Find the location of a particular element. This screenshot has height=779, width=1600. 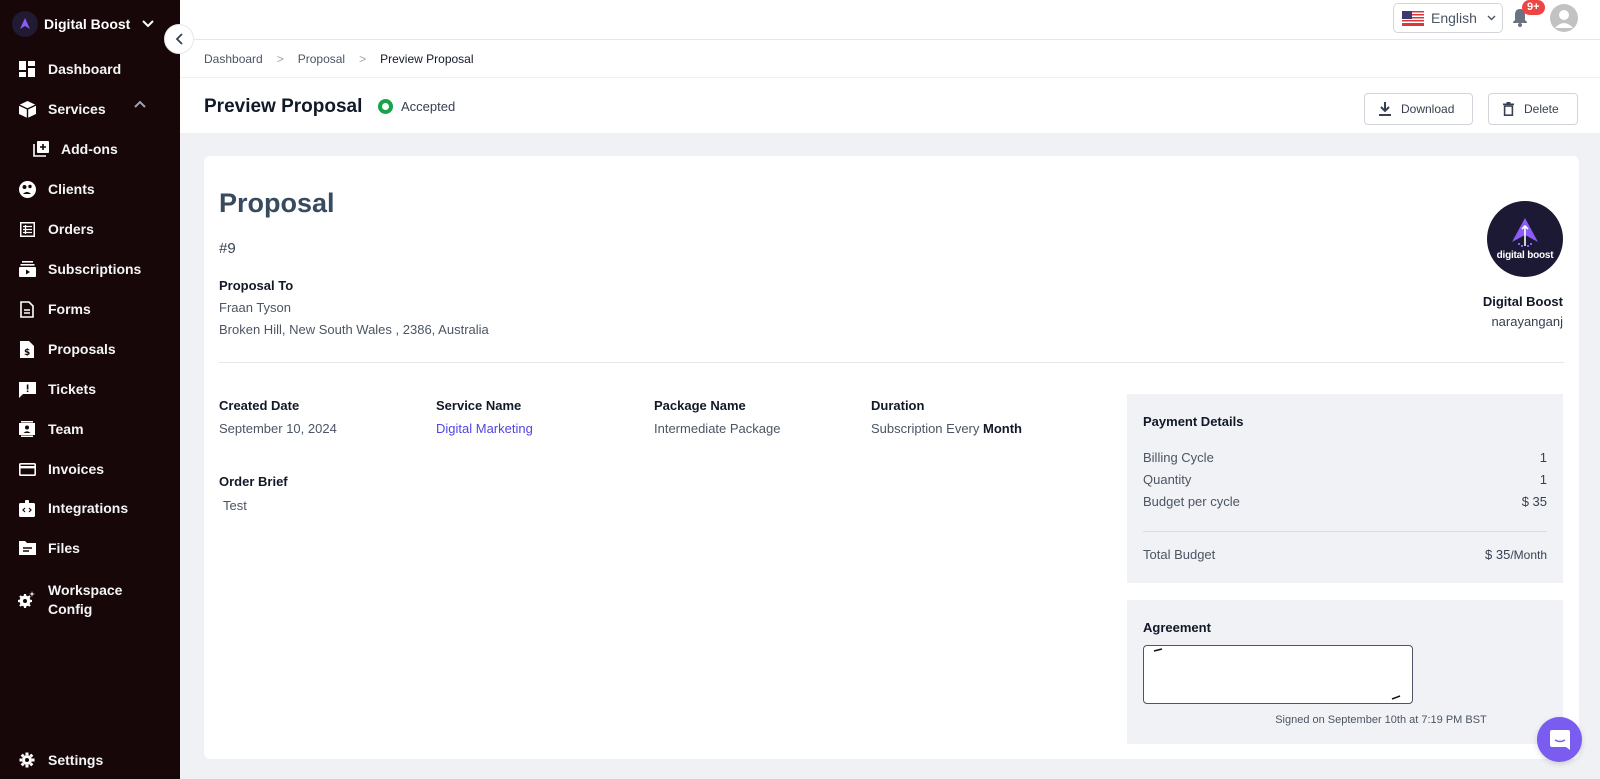

sidebar-item-clients: Clients is located at coordinates (56, 189).